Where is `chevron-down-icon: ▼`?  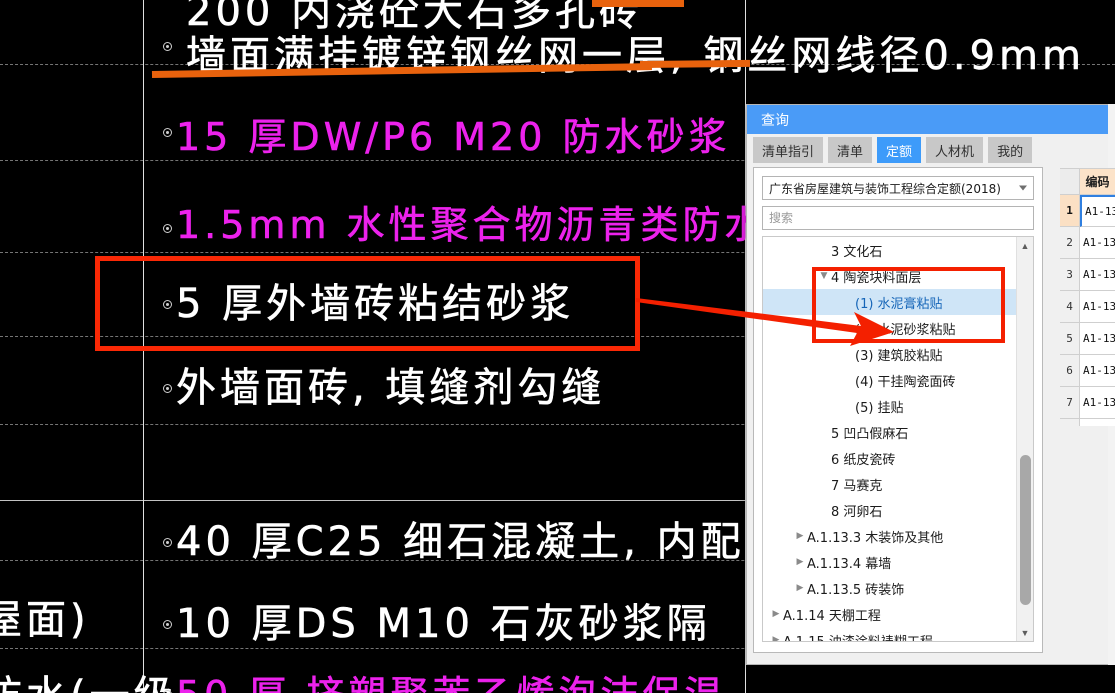
chevron-down-icon: ▼ is located at coordinates (824, 276).